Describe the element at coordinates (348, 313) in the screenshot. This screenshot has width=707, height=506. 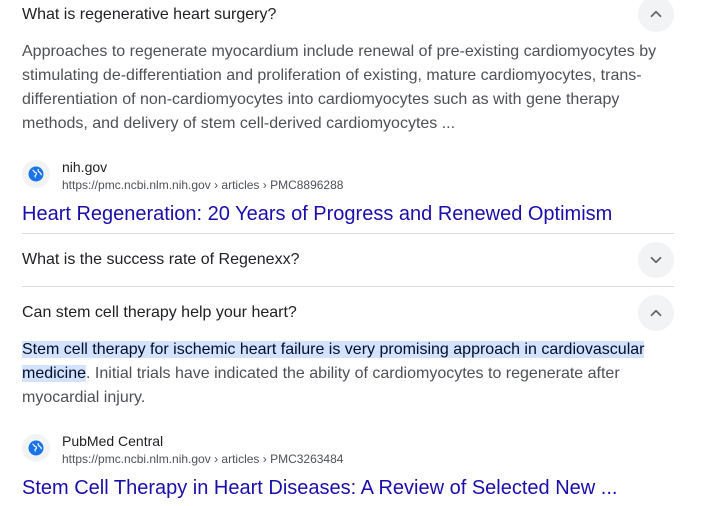
I see `faq-question-3: Can stem cell therapy help your heart?` at that location.